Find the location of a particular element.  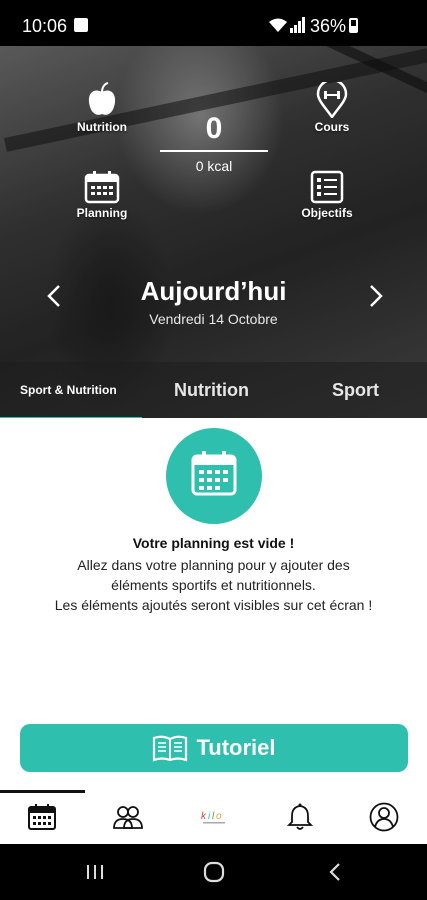

home-button is located at coordinates (214, 872).